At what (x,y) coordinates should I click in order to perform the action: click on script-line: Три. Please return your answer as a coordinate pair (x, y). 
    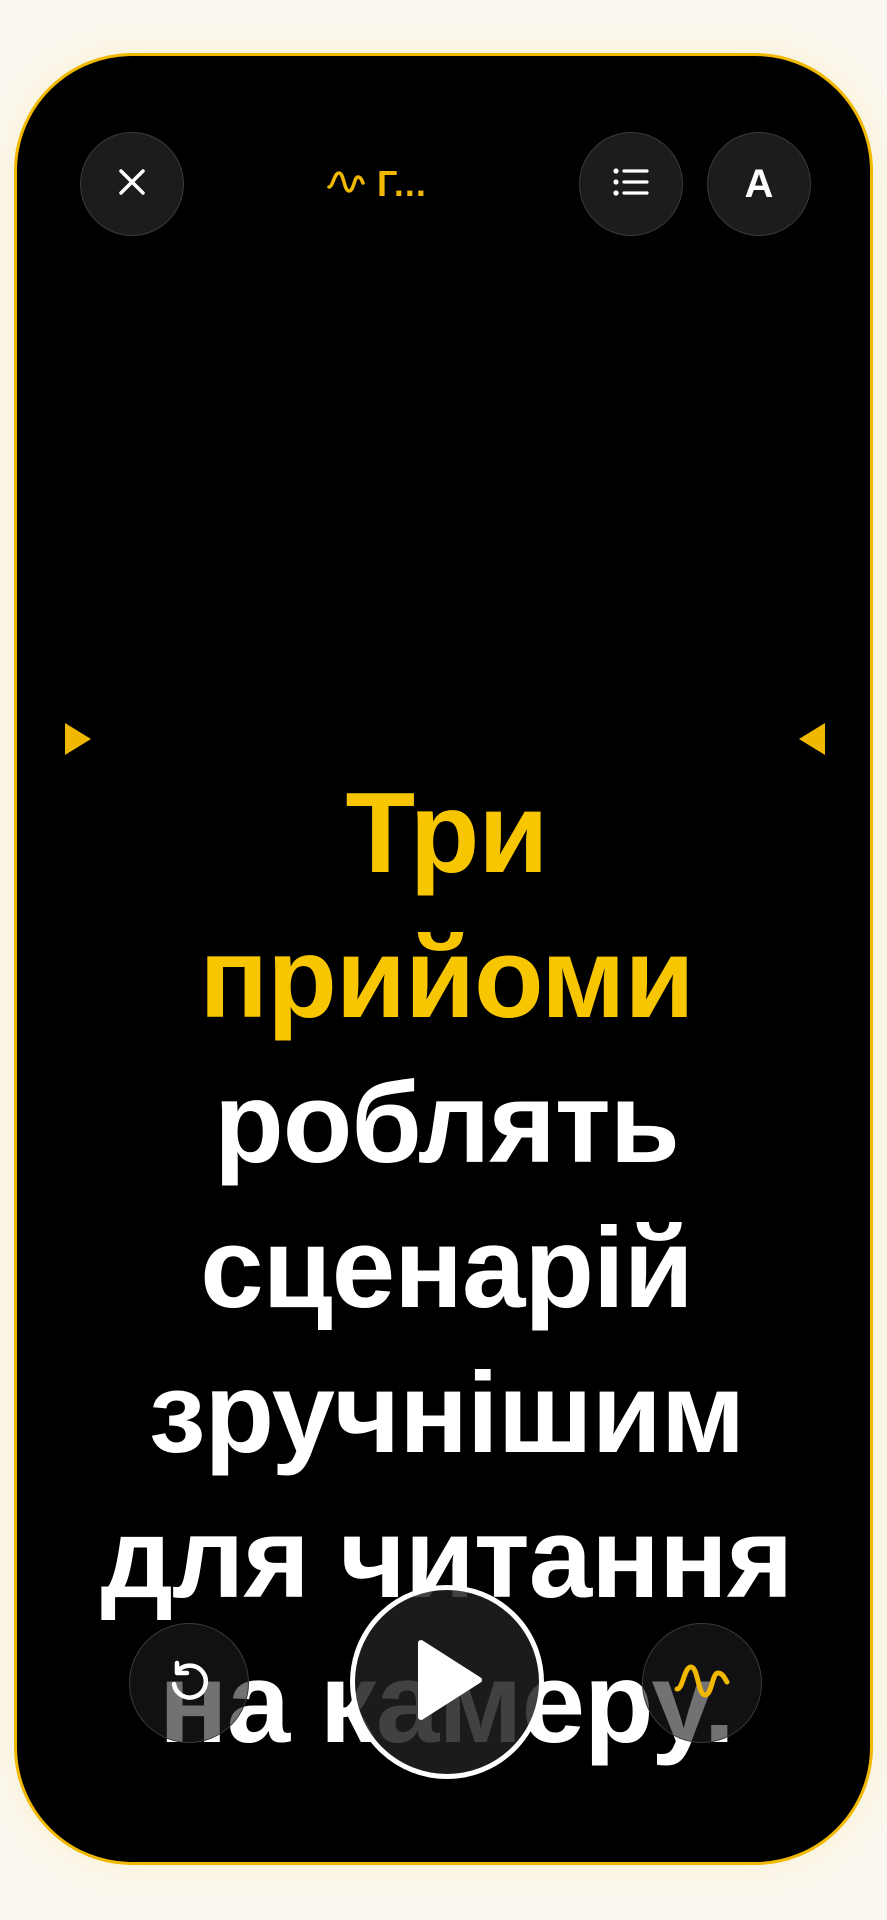
    Looking at the image, I should click on (446, 833).